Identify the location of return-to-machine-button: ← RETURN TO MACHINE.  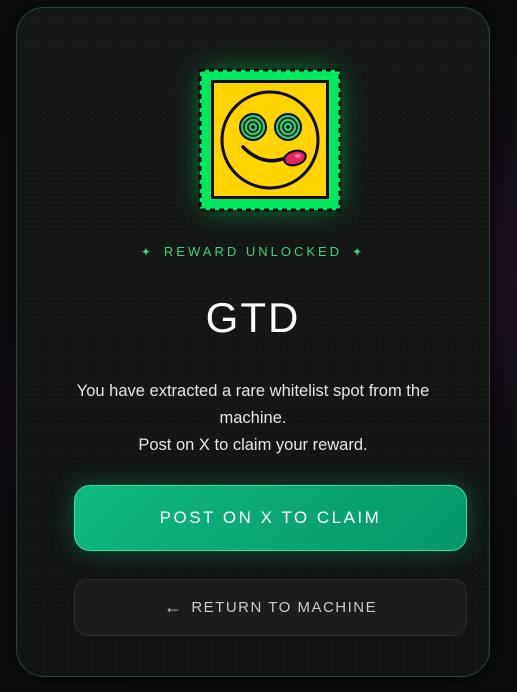
(270, 607).